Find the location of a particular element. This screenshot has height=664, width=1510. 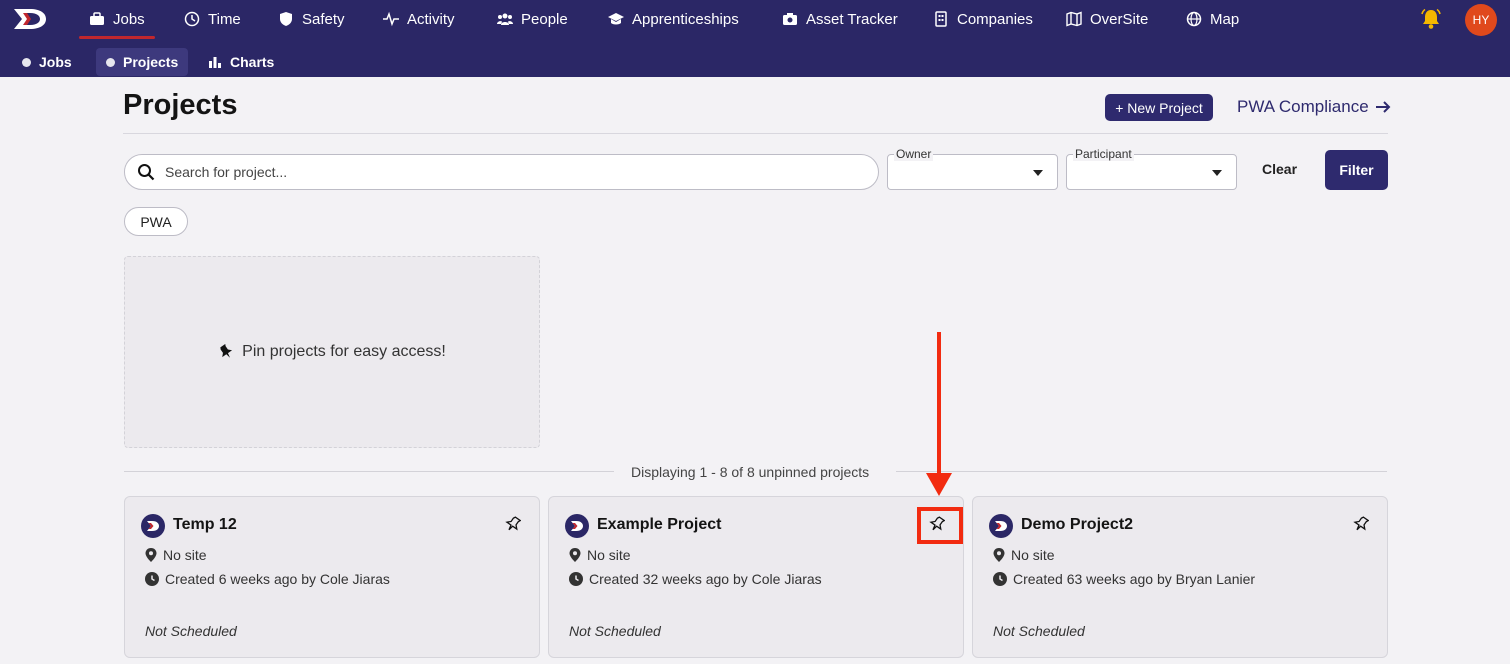

avatar: HY is located at coordinates (1481, 20).